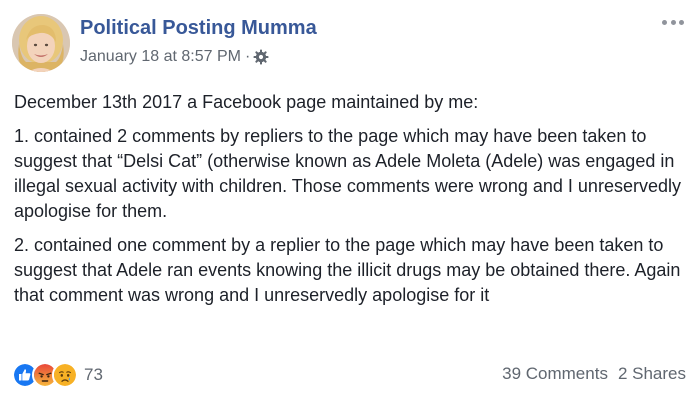 The height and width of the screenshot is (400, 700). What do you see at coordinates (45, 375) in the screenshot?
I see `reaction-icons` at bounding box center [45, 375].